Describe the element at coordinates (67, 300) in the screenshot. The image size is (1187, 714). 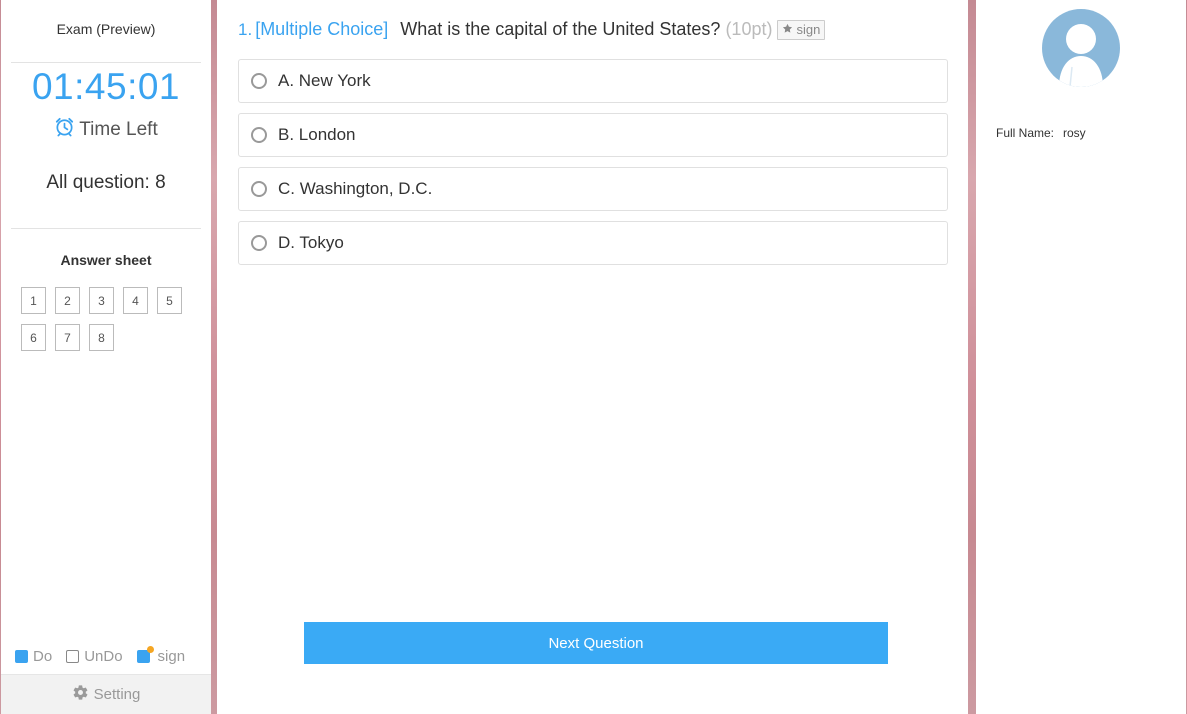
I see `answer-sheet-item-2: 2` at that location.